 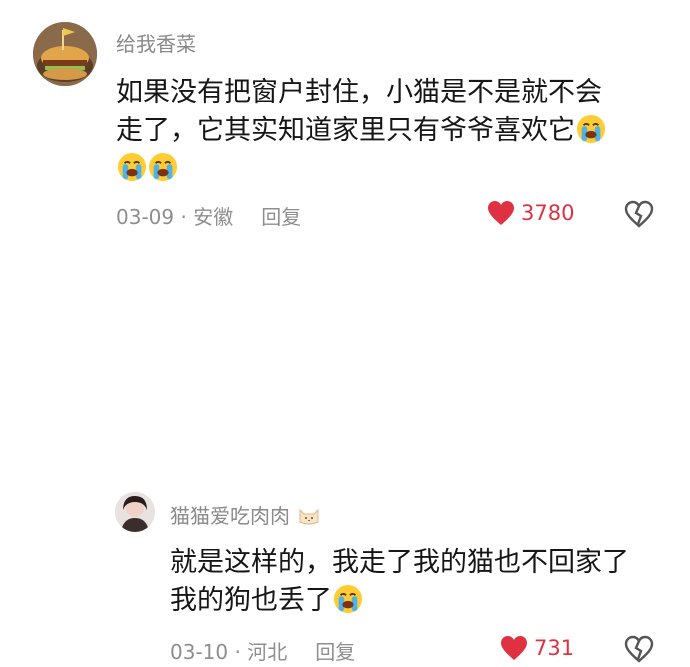 I want to click on comment-location: 安徽, so click(x=213, y=217).